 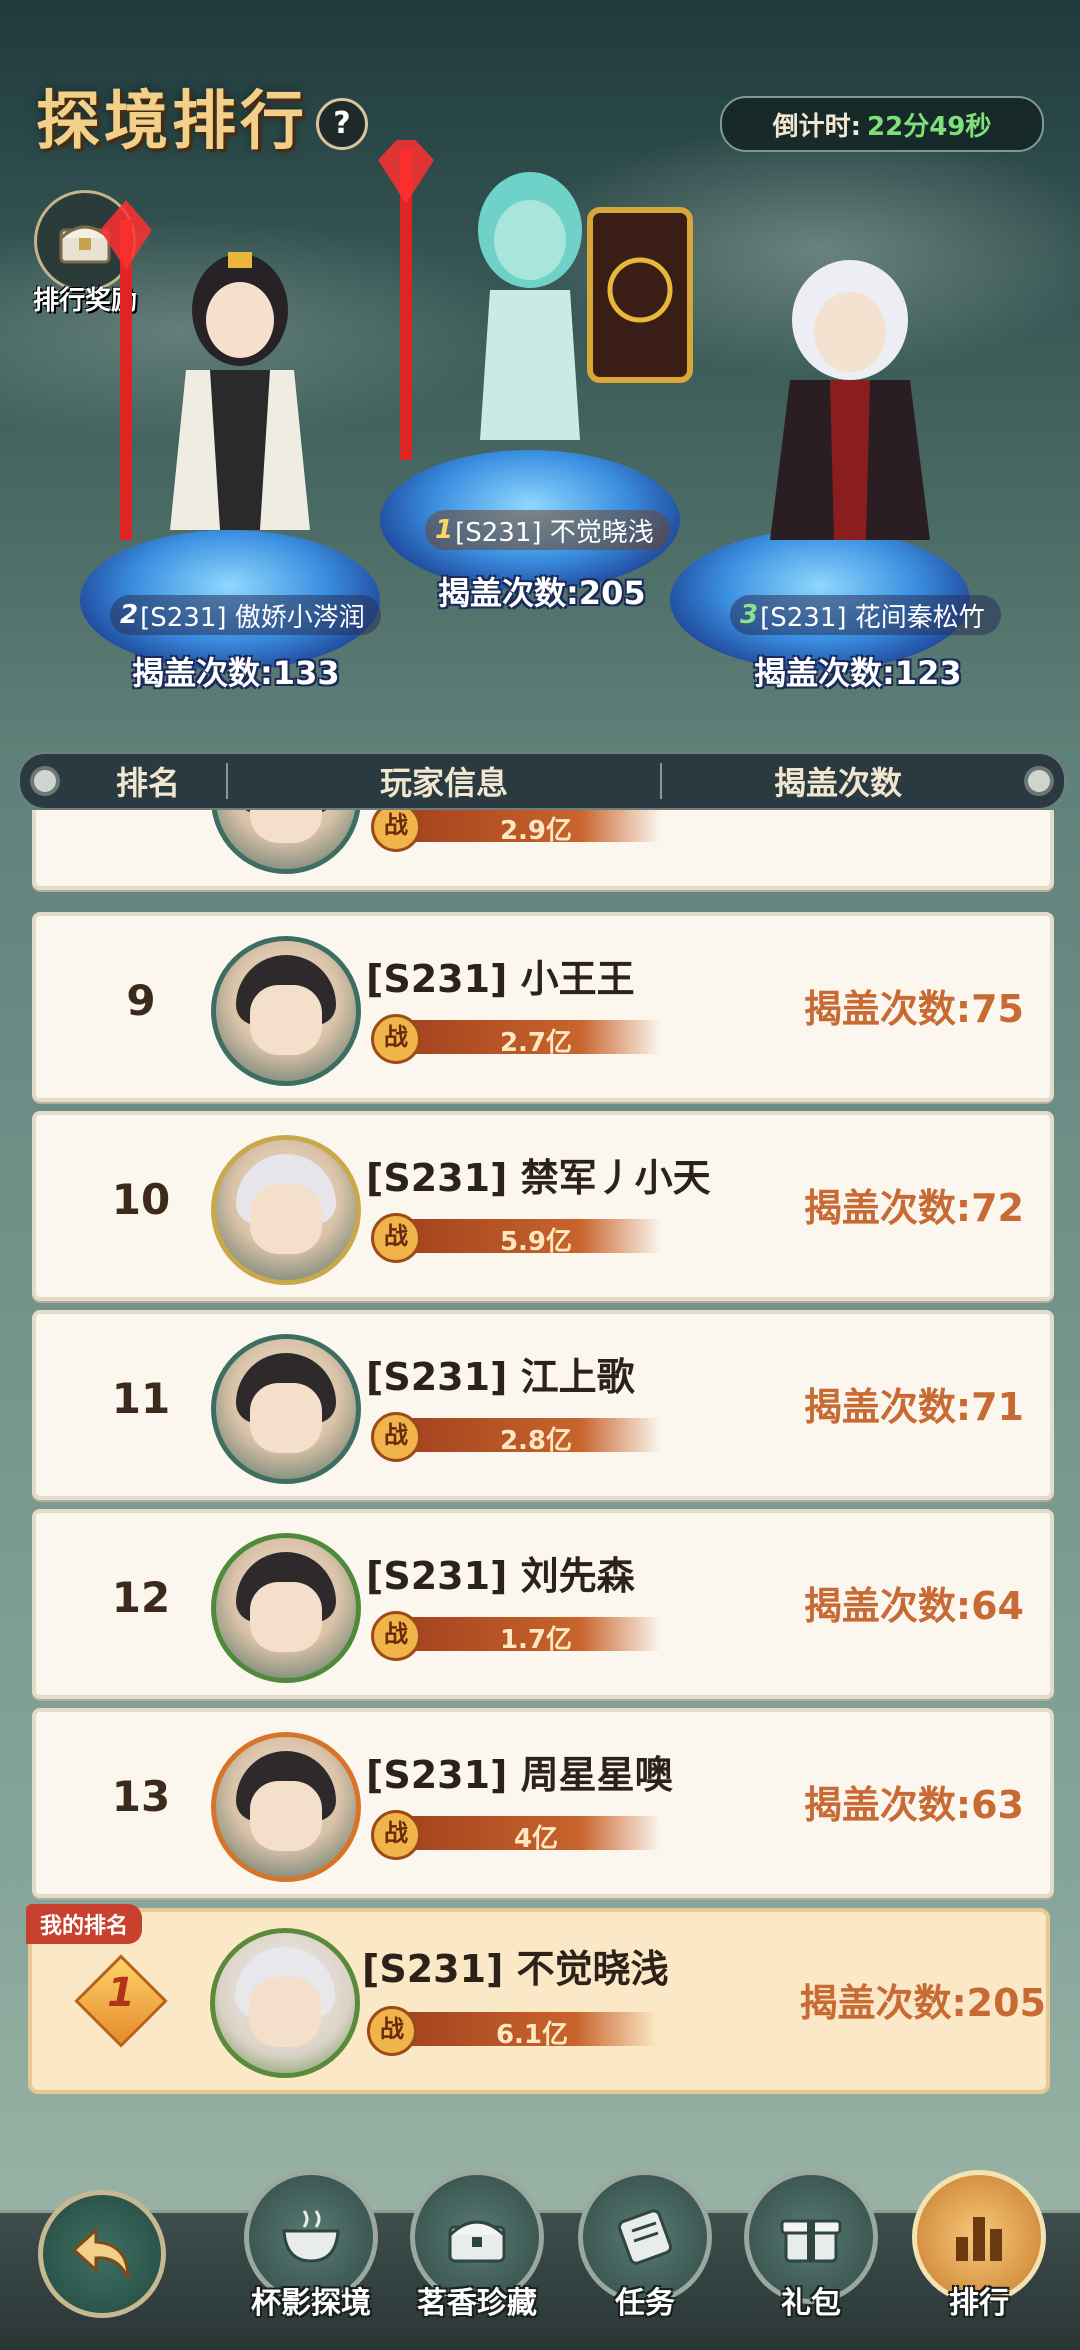 What do you see at coordinates (536, 1640) in the screenshot?
I see `power-value: 1.7亿` at bounding box center [536, 1640].